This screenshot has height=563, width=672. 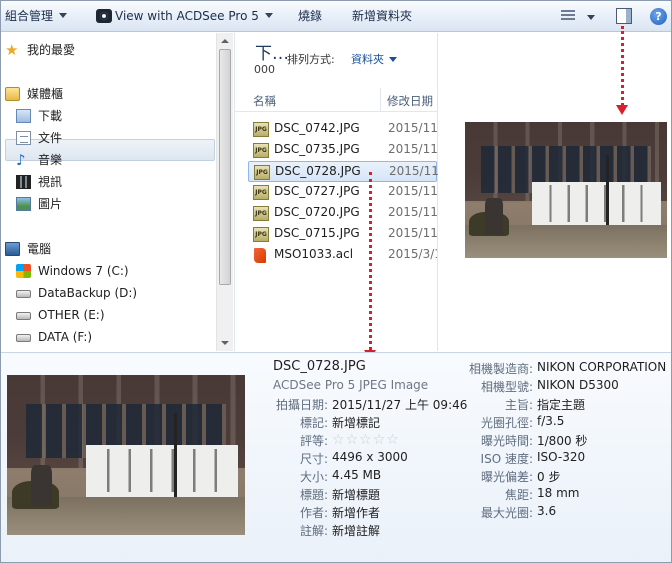 I want to click on arrange-by-dropdown: 資料夾, so click(x=374, y=59).